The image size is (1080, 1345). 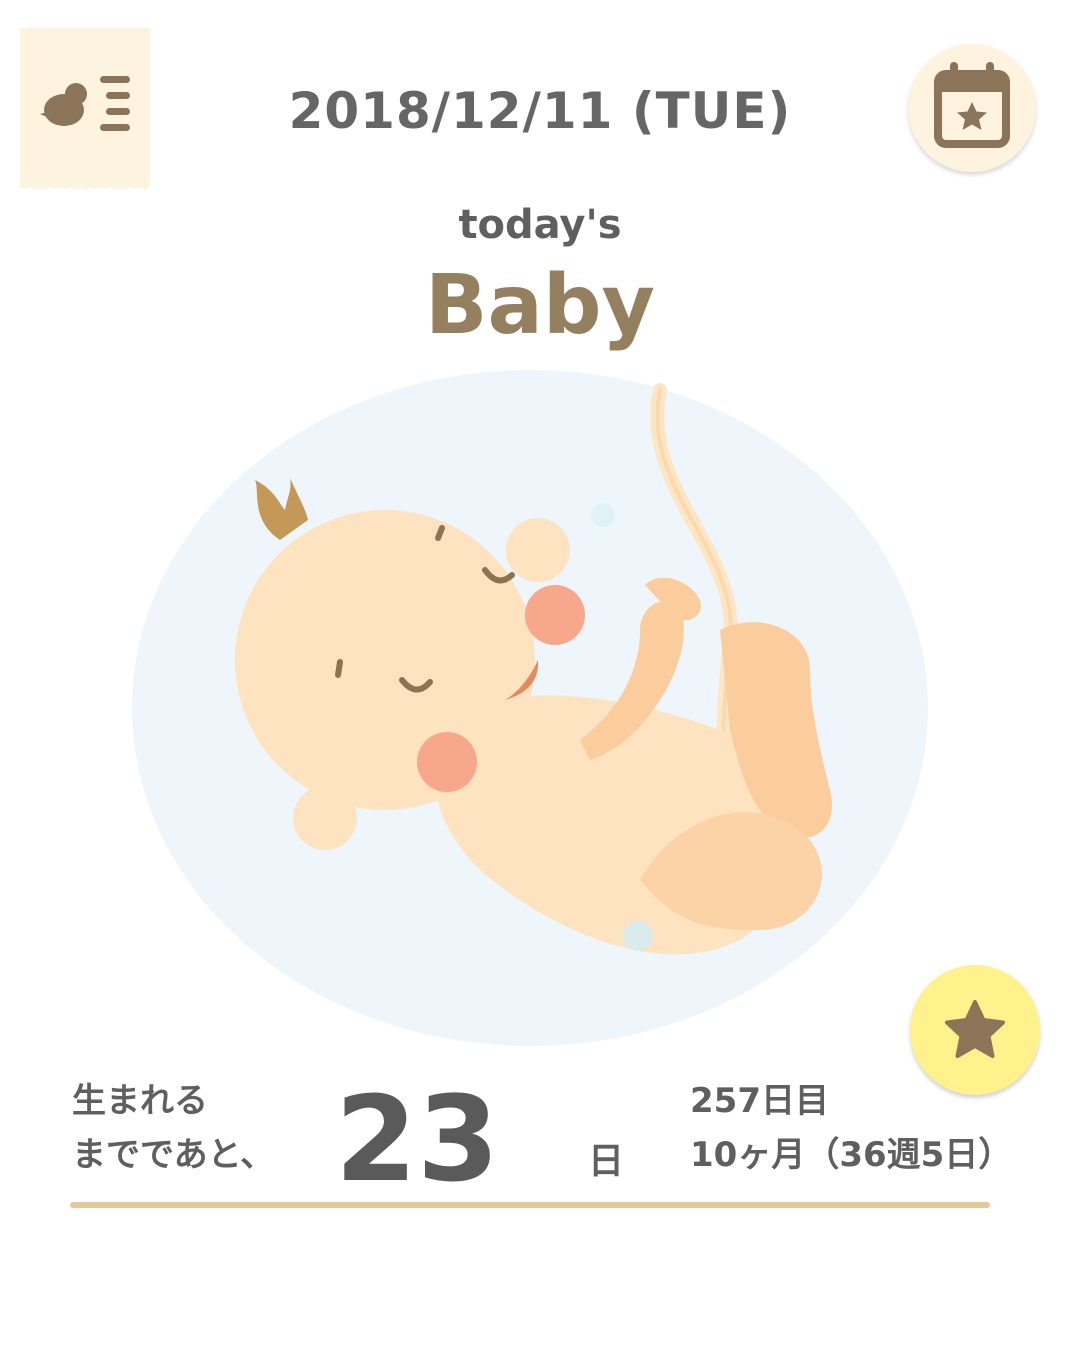 I want to click on countdown-label-line2: までであと、, so click(x=173, y=1155).